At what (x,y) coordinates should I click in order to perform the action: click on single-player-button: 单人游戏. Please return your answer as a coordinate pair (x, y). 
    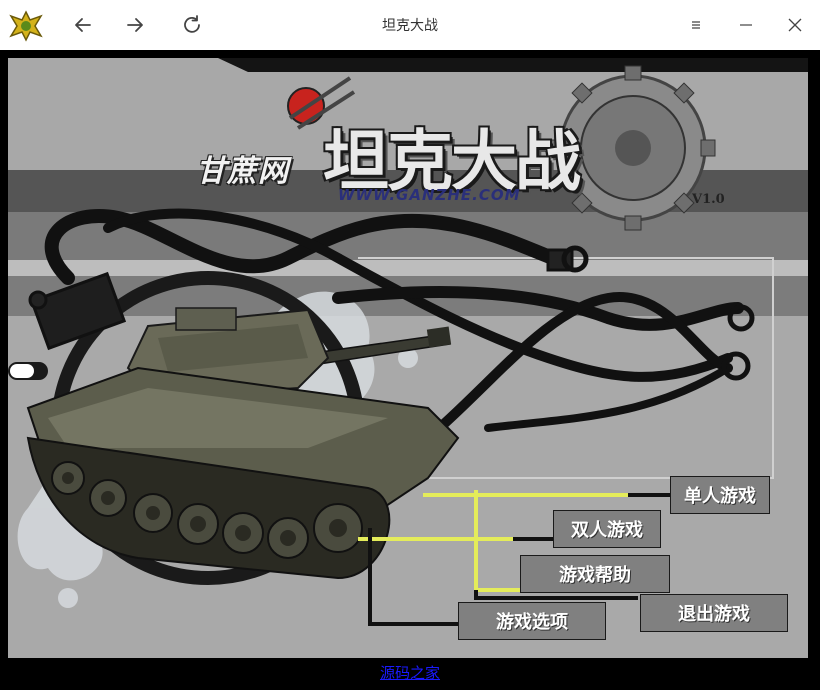
    Looking at the image, I should click on (720, 495).